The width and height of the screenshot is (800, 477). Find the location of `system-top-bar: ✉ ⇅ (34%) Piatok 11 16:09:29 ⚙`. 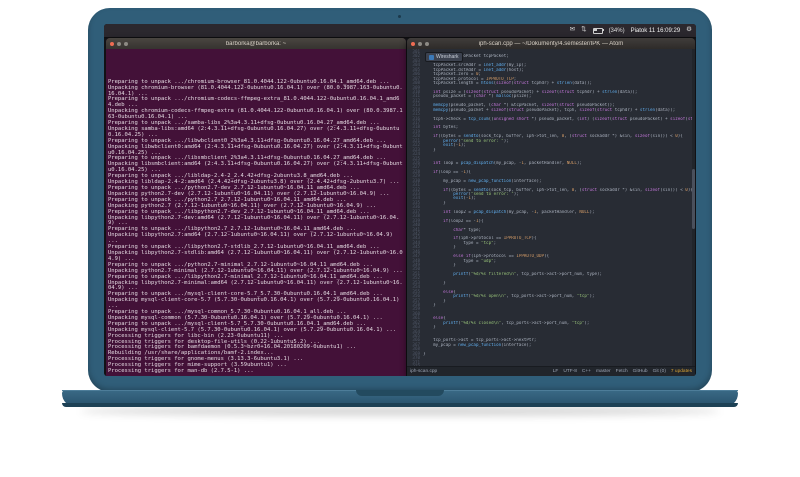

system-top-bar: ✉ ⇅ (34%) Piatok 11 16:09:29 ⚙ is located at coordinates (400, 30).